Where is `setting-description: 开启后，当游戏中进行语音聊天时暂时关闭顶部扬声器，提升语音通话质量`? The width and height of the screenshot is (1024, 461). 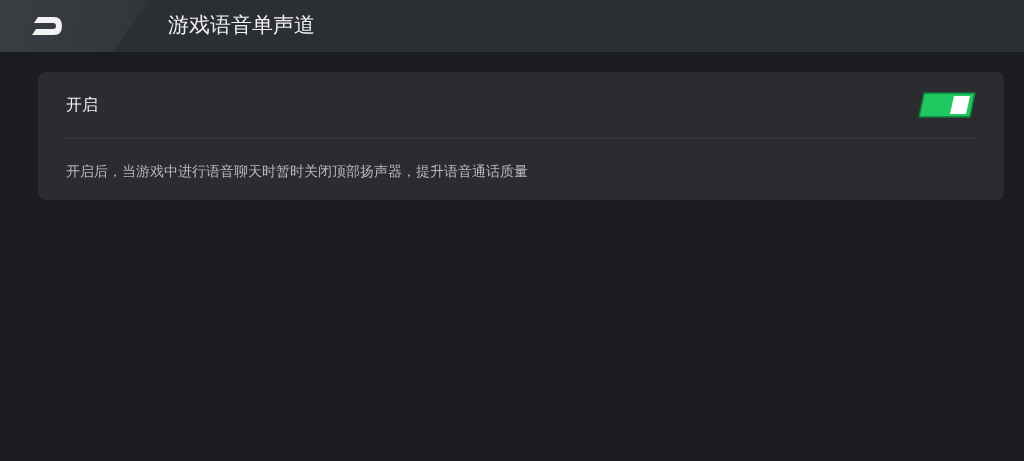
setting-description: 开启后，当游戏中进行语音聊天时暂时关闭顶部扬声器，提升语音通话质量 is located at coordinates (297, 171).